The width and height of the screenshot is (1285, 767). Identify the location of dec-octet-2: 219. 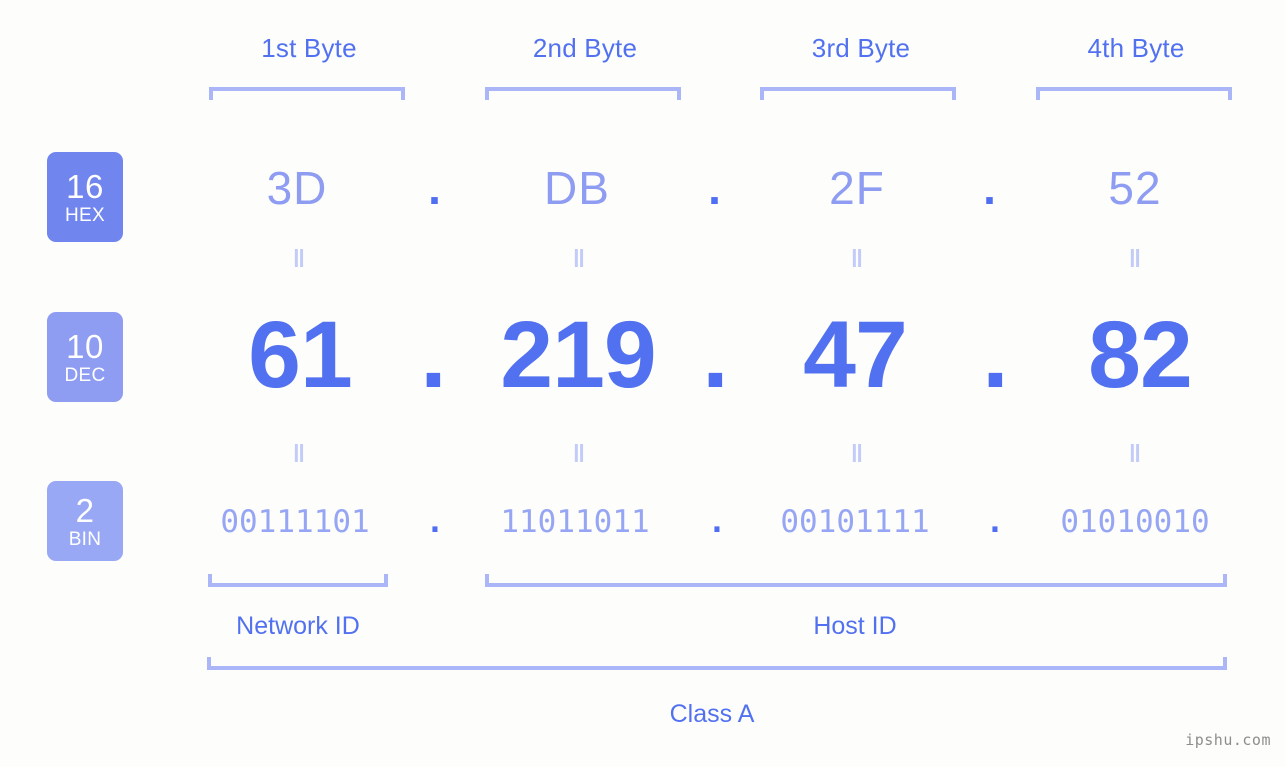
(578, 355).